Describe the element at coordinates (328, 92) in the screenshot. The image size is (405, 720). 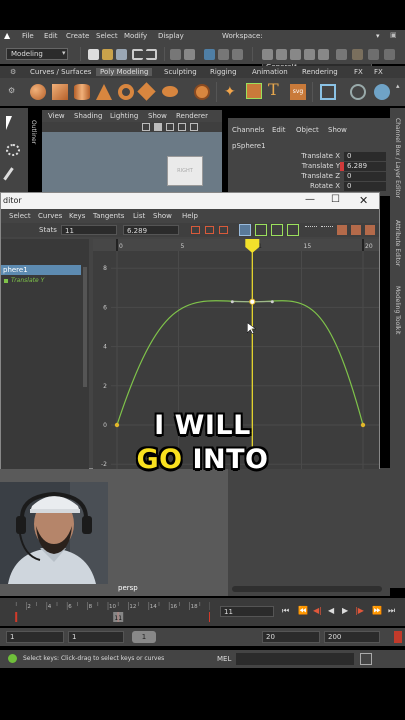
I see `uv-grid-icon` at that location.